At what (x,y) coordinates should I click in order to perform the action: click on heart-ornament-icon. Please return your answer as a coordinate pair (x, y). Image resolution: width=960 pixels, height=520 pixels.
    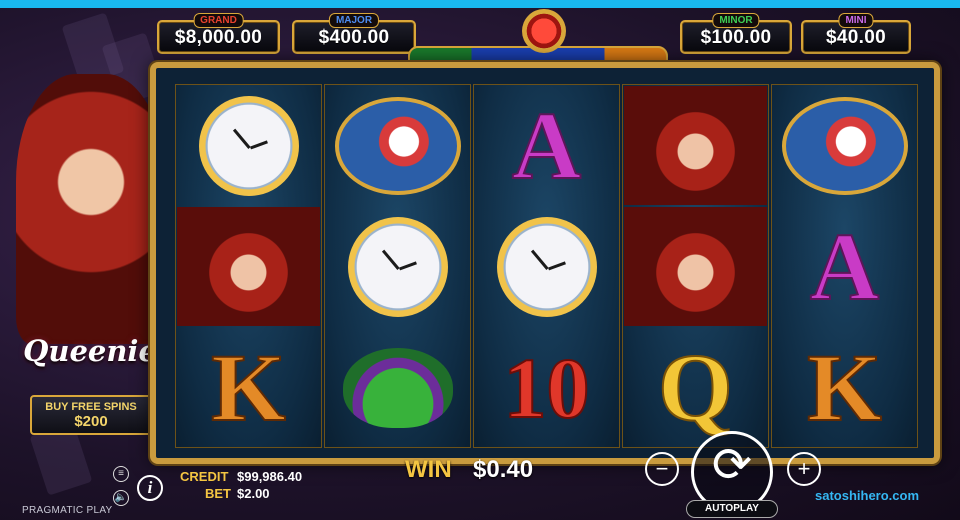
    Looking at the image, I should click on (544, 31).